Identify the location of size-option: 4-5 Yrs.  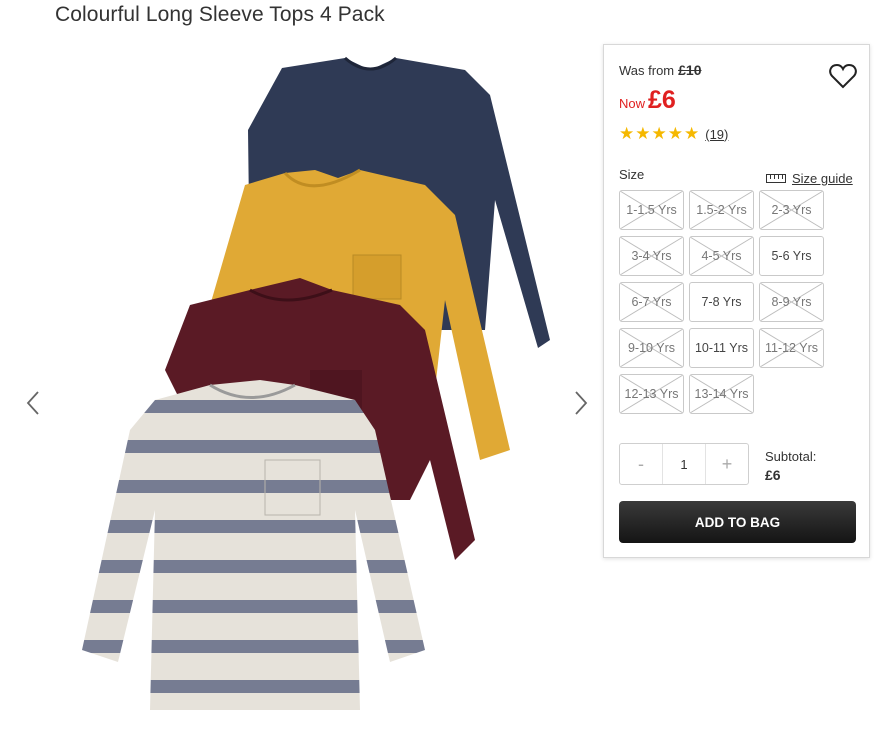
(721, 256).